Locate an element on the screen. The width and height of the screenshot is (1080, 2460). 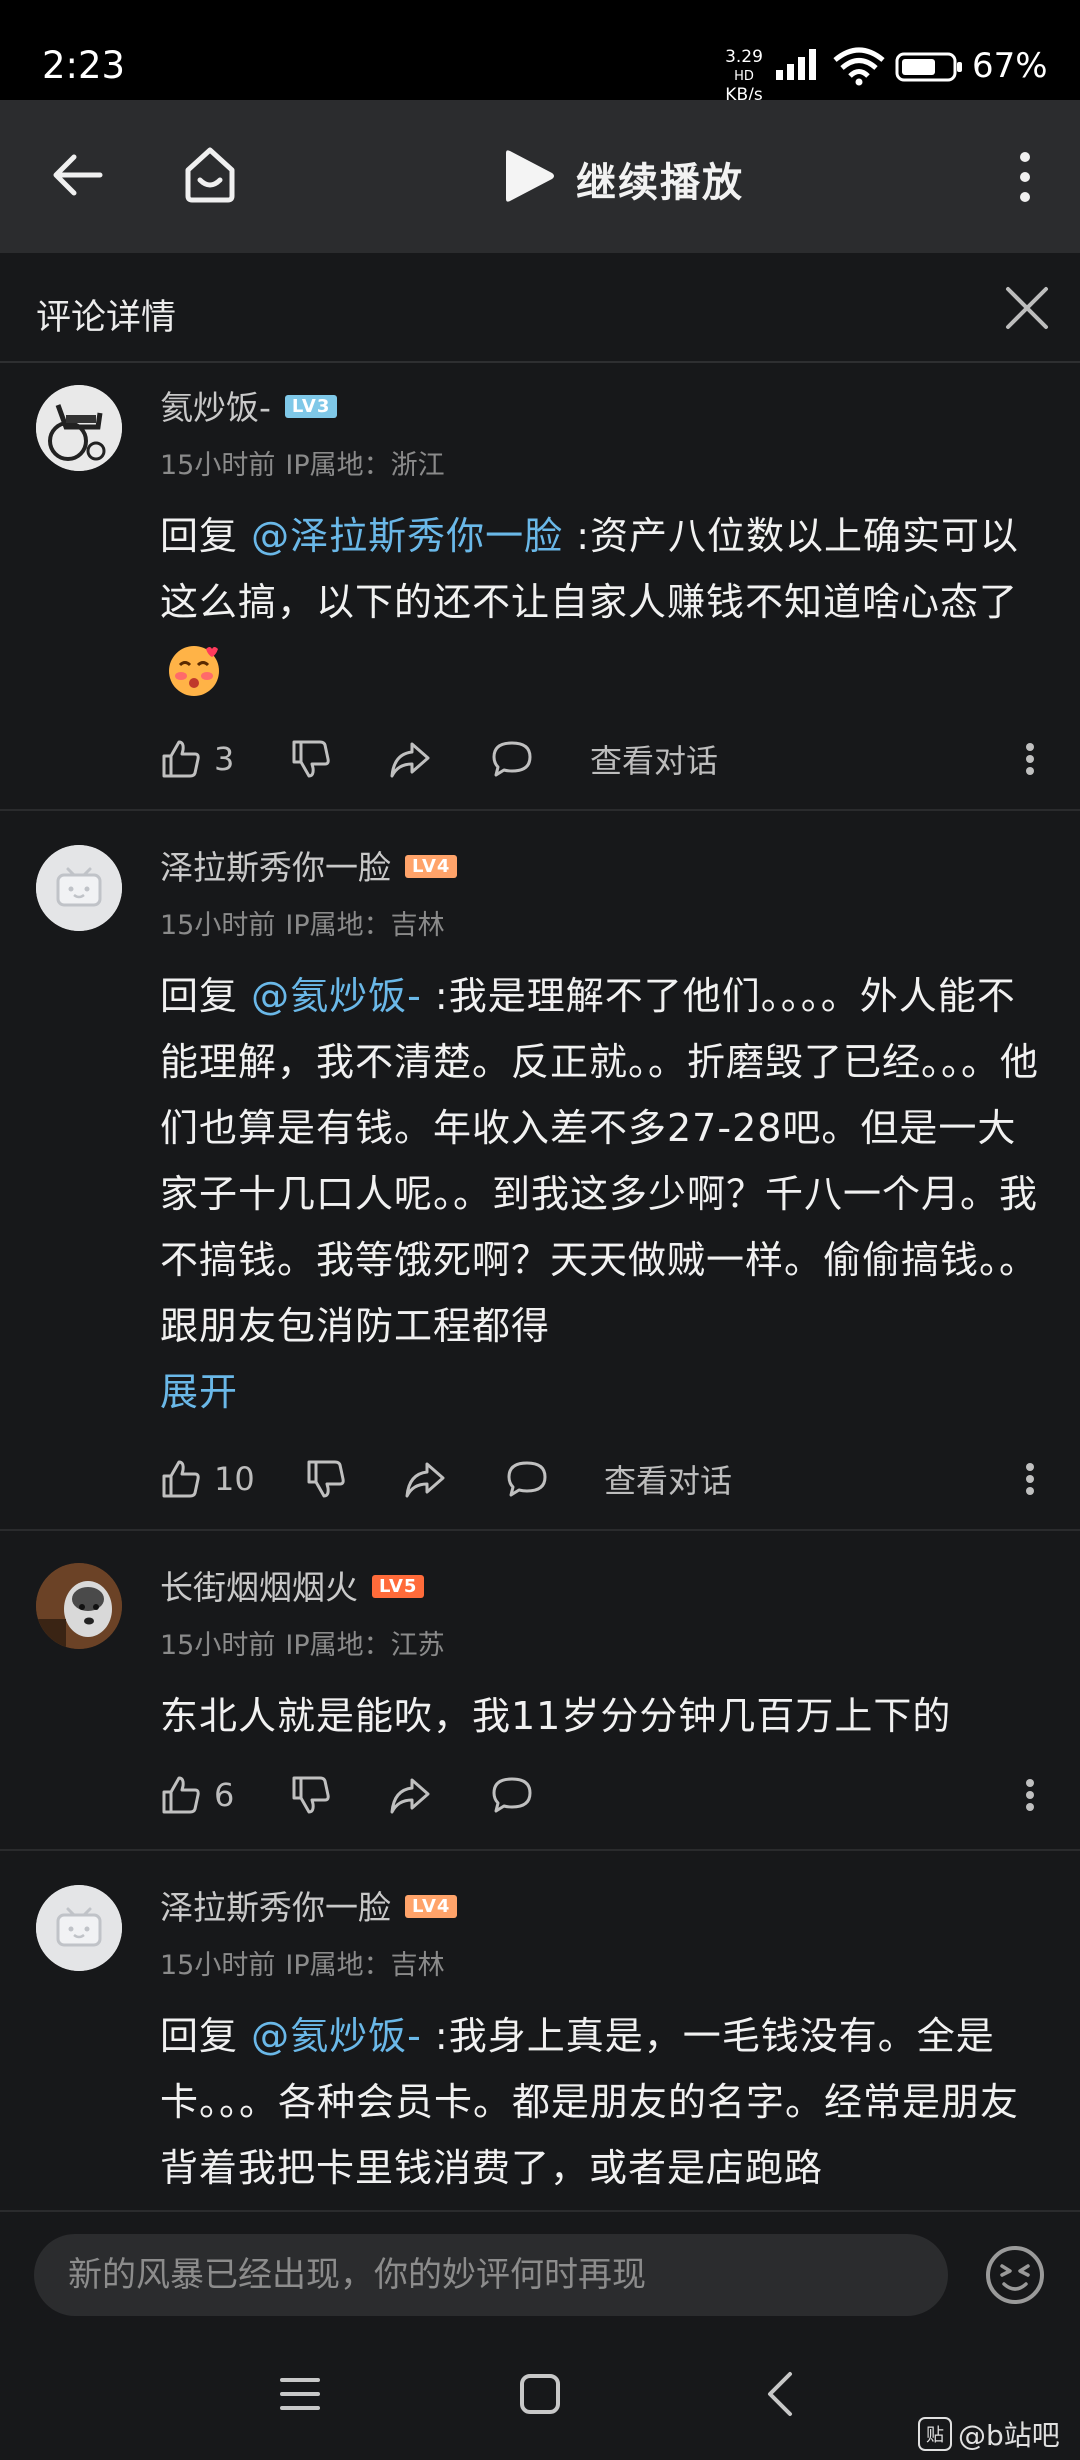
like-button: 3 is located at coordinates (197, 759).